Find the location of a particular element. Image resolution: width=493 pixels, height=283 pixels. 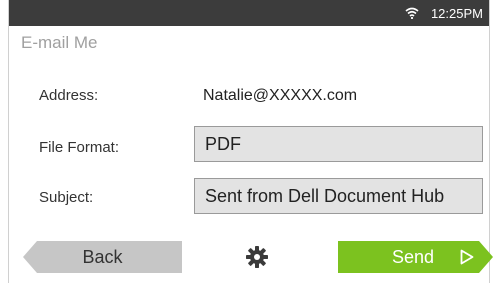

send-button: Send is located at coordinates (415, 257).